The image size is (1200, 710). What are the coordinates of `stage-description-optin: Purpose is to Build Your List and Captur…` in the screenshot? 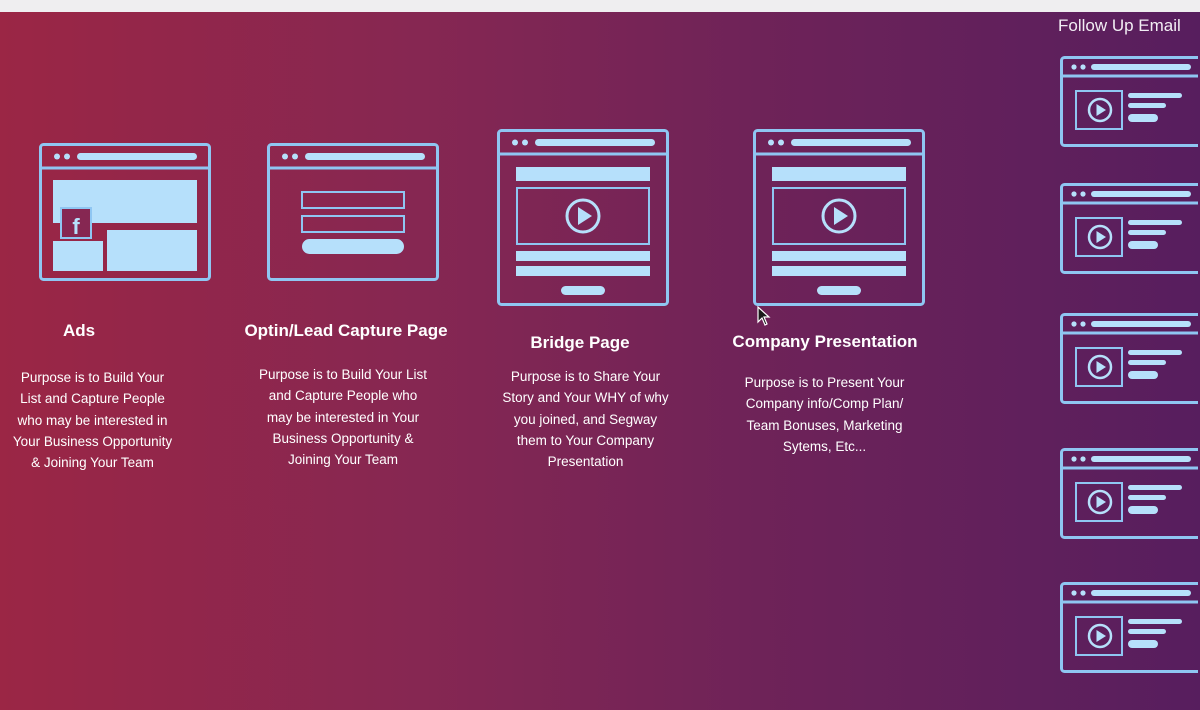 It's located at (343, 417).